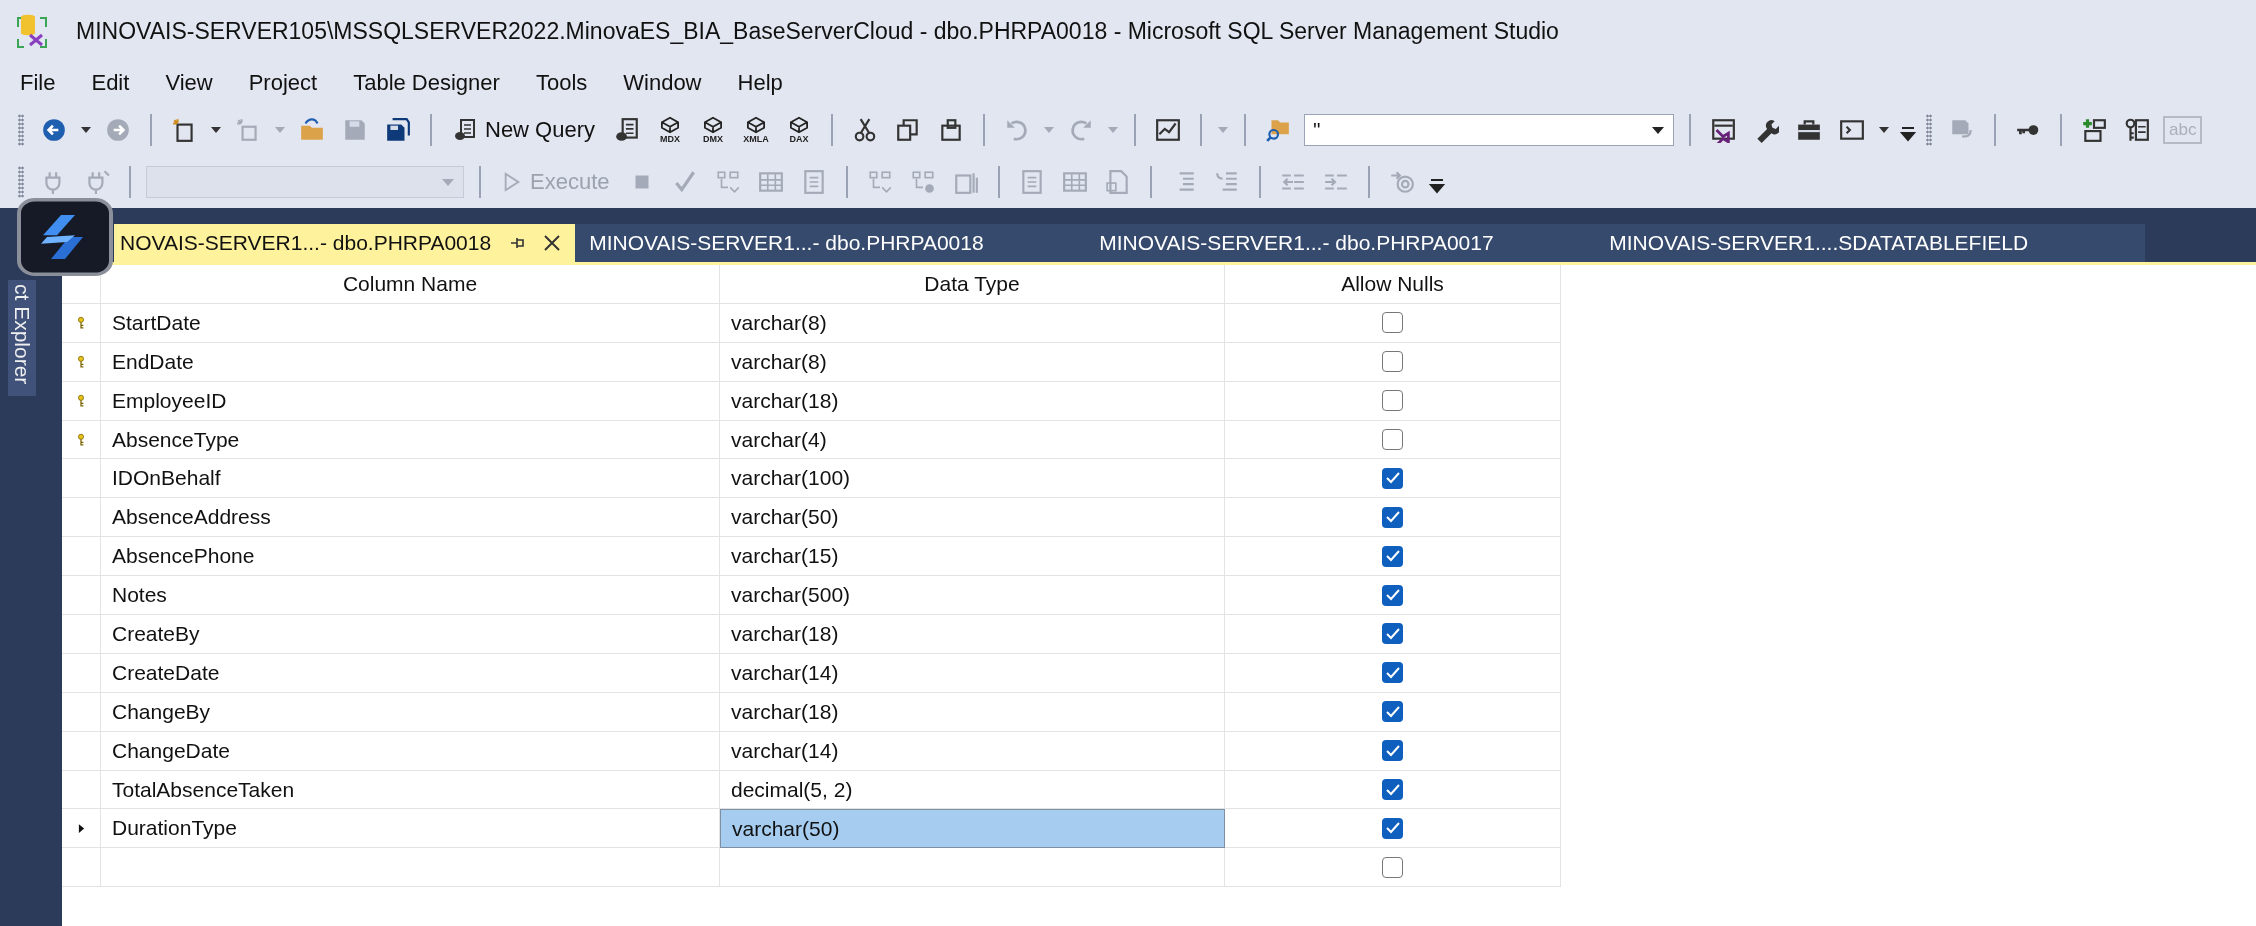 This screenshot has height=926, width=2256. I want to click on chart-window-icon, so click(1168, 130).